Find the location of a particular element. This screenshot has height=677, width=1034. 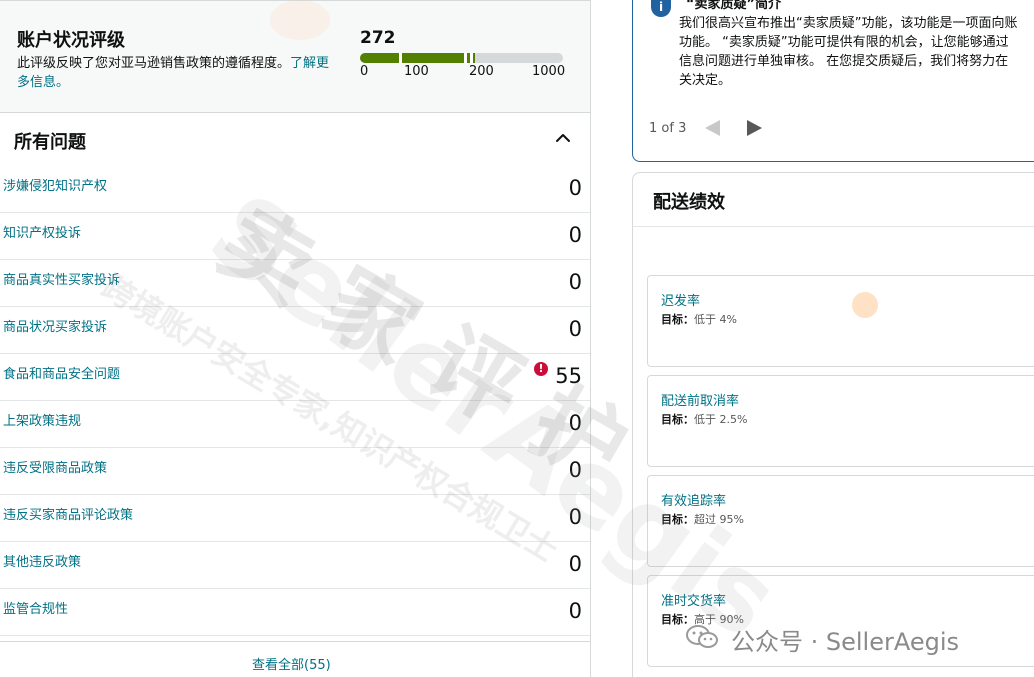

metric-target-value: 低于 4% is located at coordinates (715, 319).